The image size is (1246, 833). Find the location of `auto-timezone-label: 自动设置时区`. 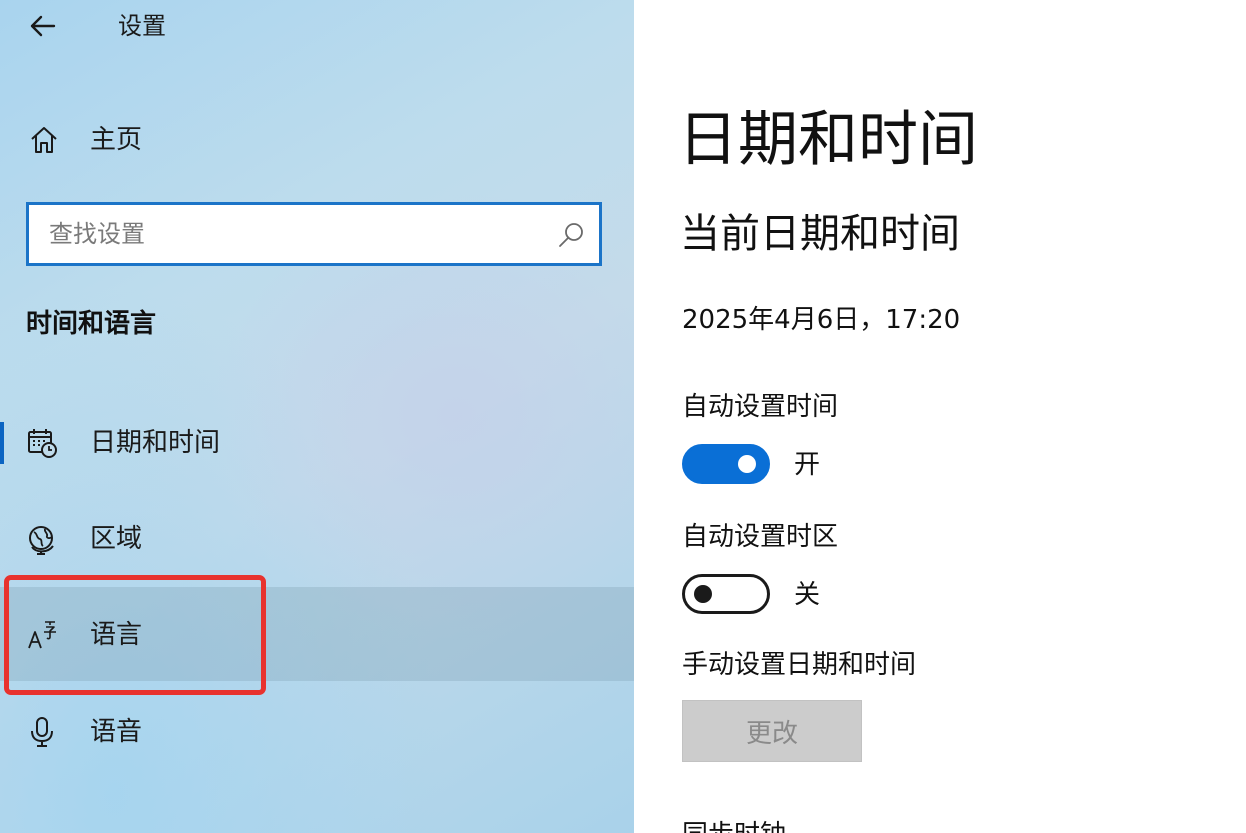

auto-timezone-label: 自动设置时区 is located at coordinates (760, 537).